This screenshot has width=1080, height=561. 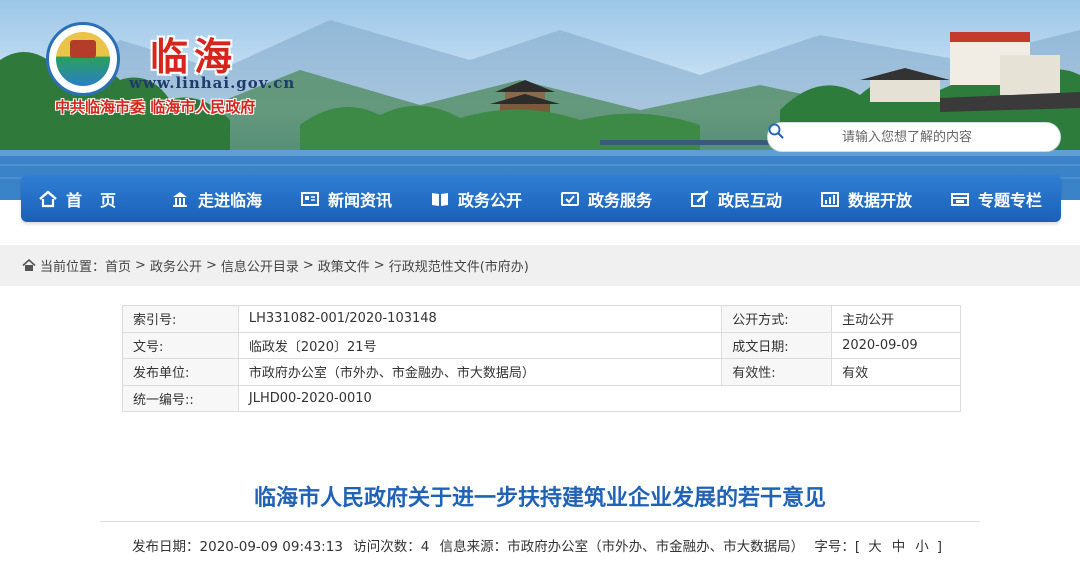 I want to click on info-source: 信息来源：市政府办公室（市外办、市金融办、市大数据局）, so click(x=622, y=547).